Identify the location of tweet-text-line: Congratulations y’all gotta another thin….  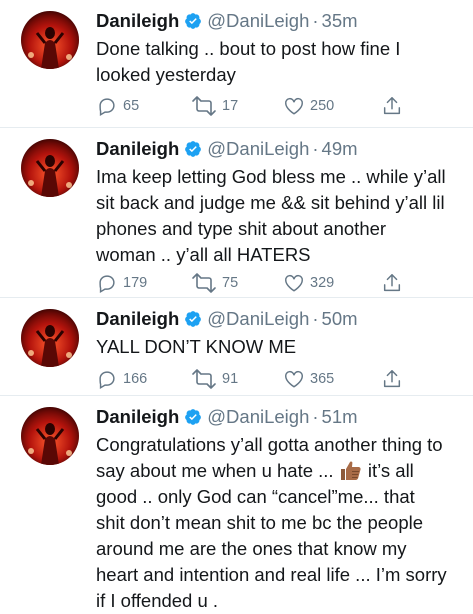
(269, 444).